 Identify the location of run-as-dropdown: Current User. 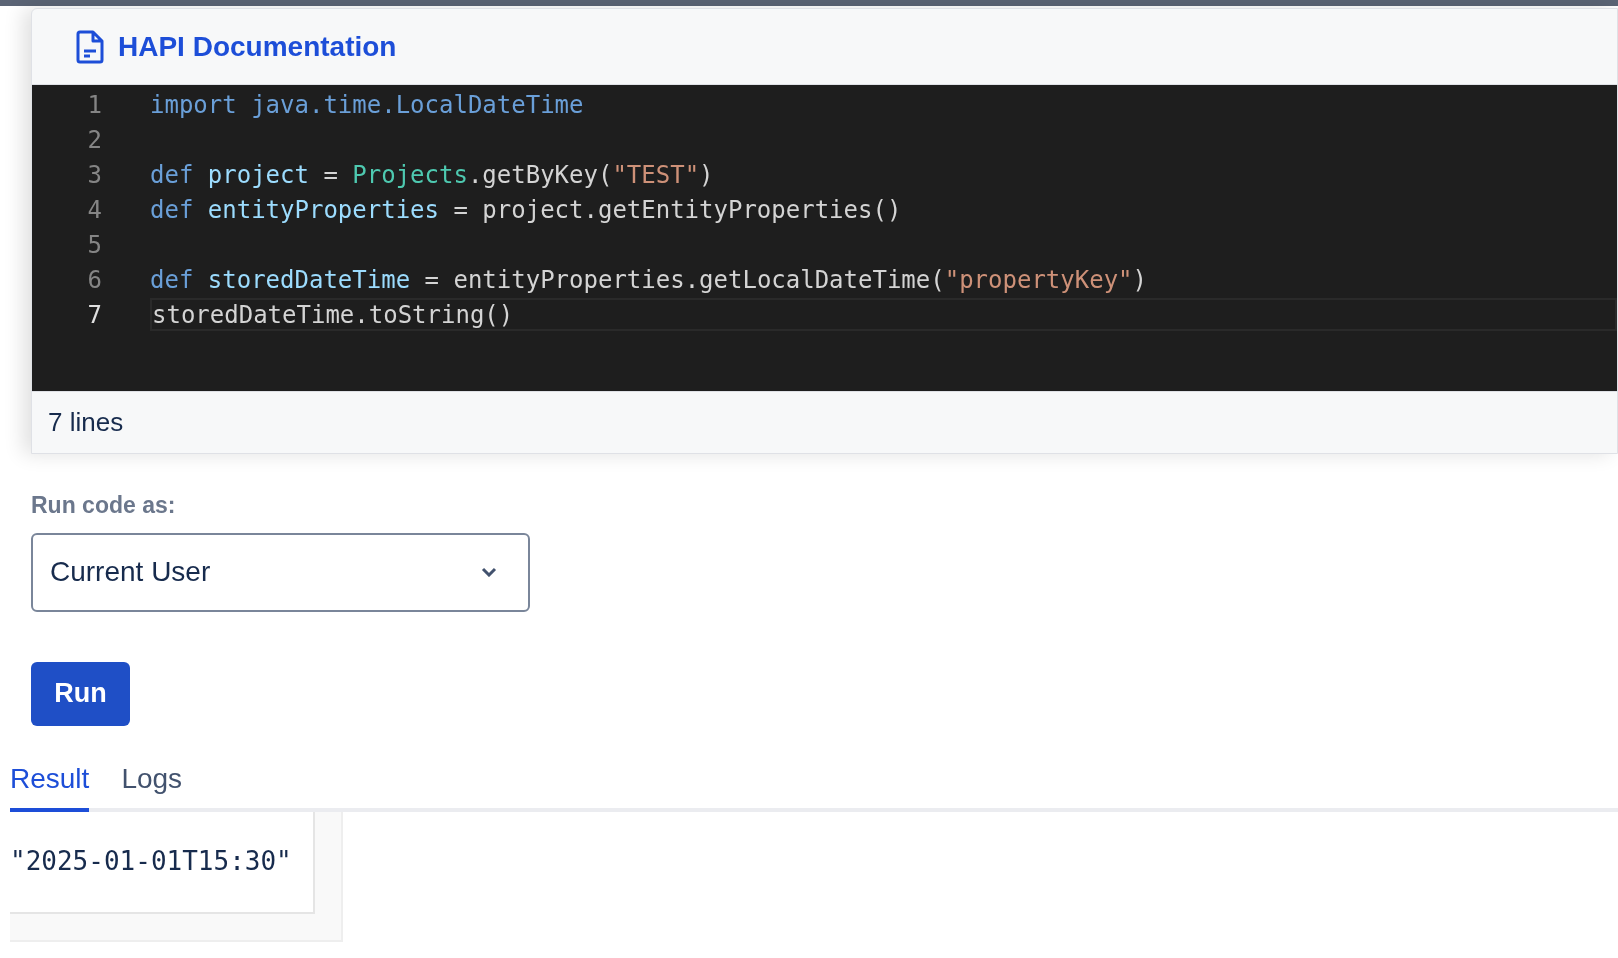
(280, 572).